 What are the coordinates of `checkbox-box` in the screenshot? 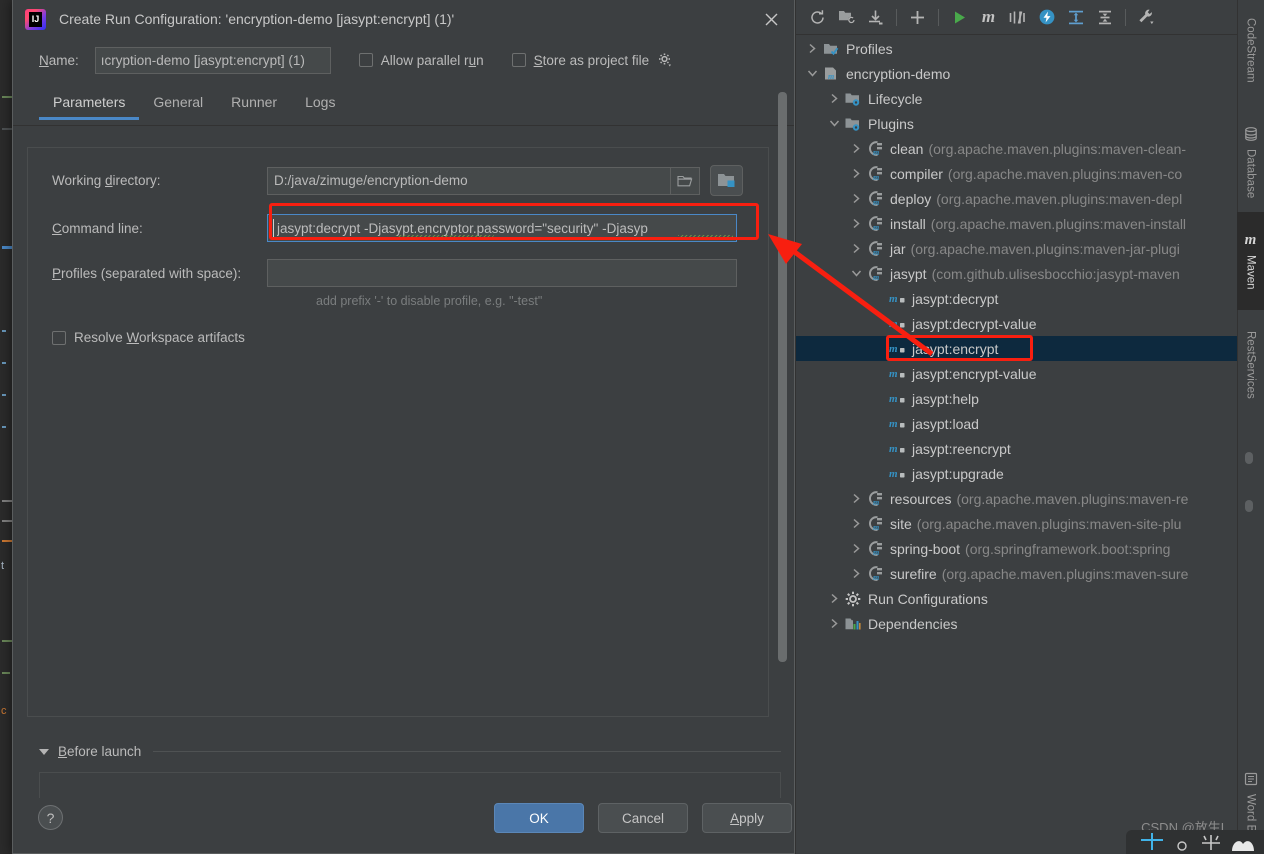 It's located at (59, 337).